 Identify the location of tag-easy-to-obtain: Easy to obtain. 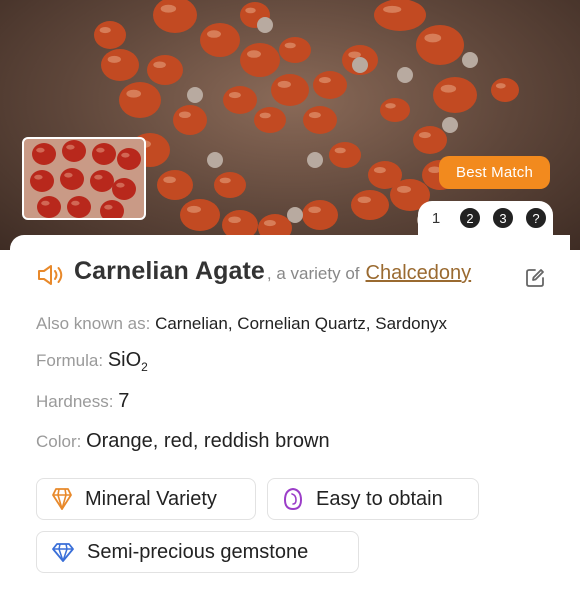
(373, 499).